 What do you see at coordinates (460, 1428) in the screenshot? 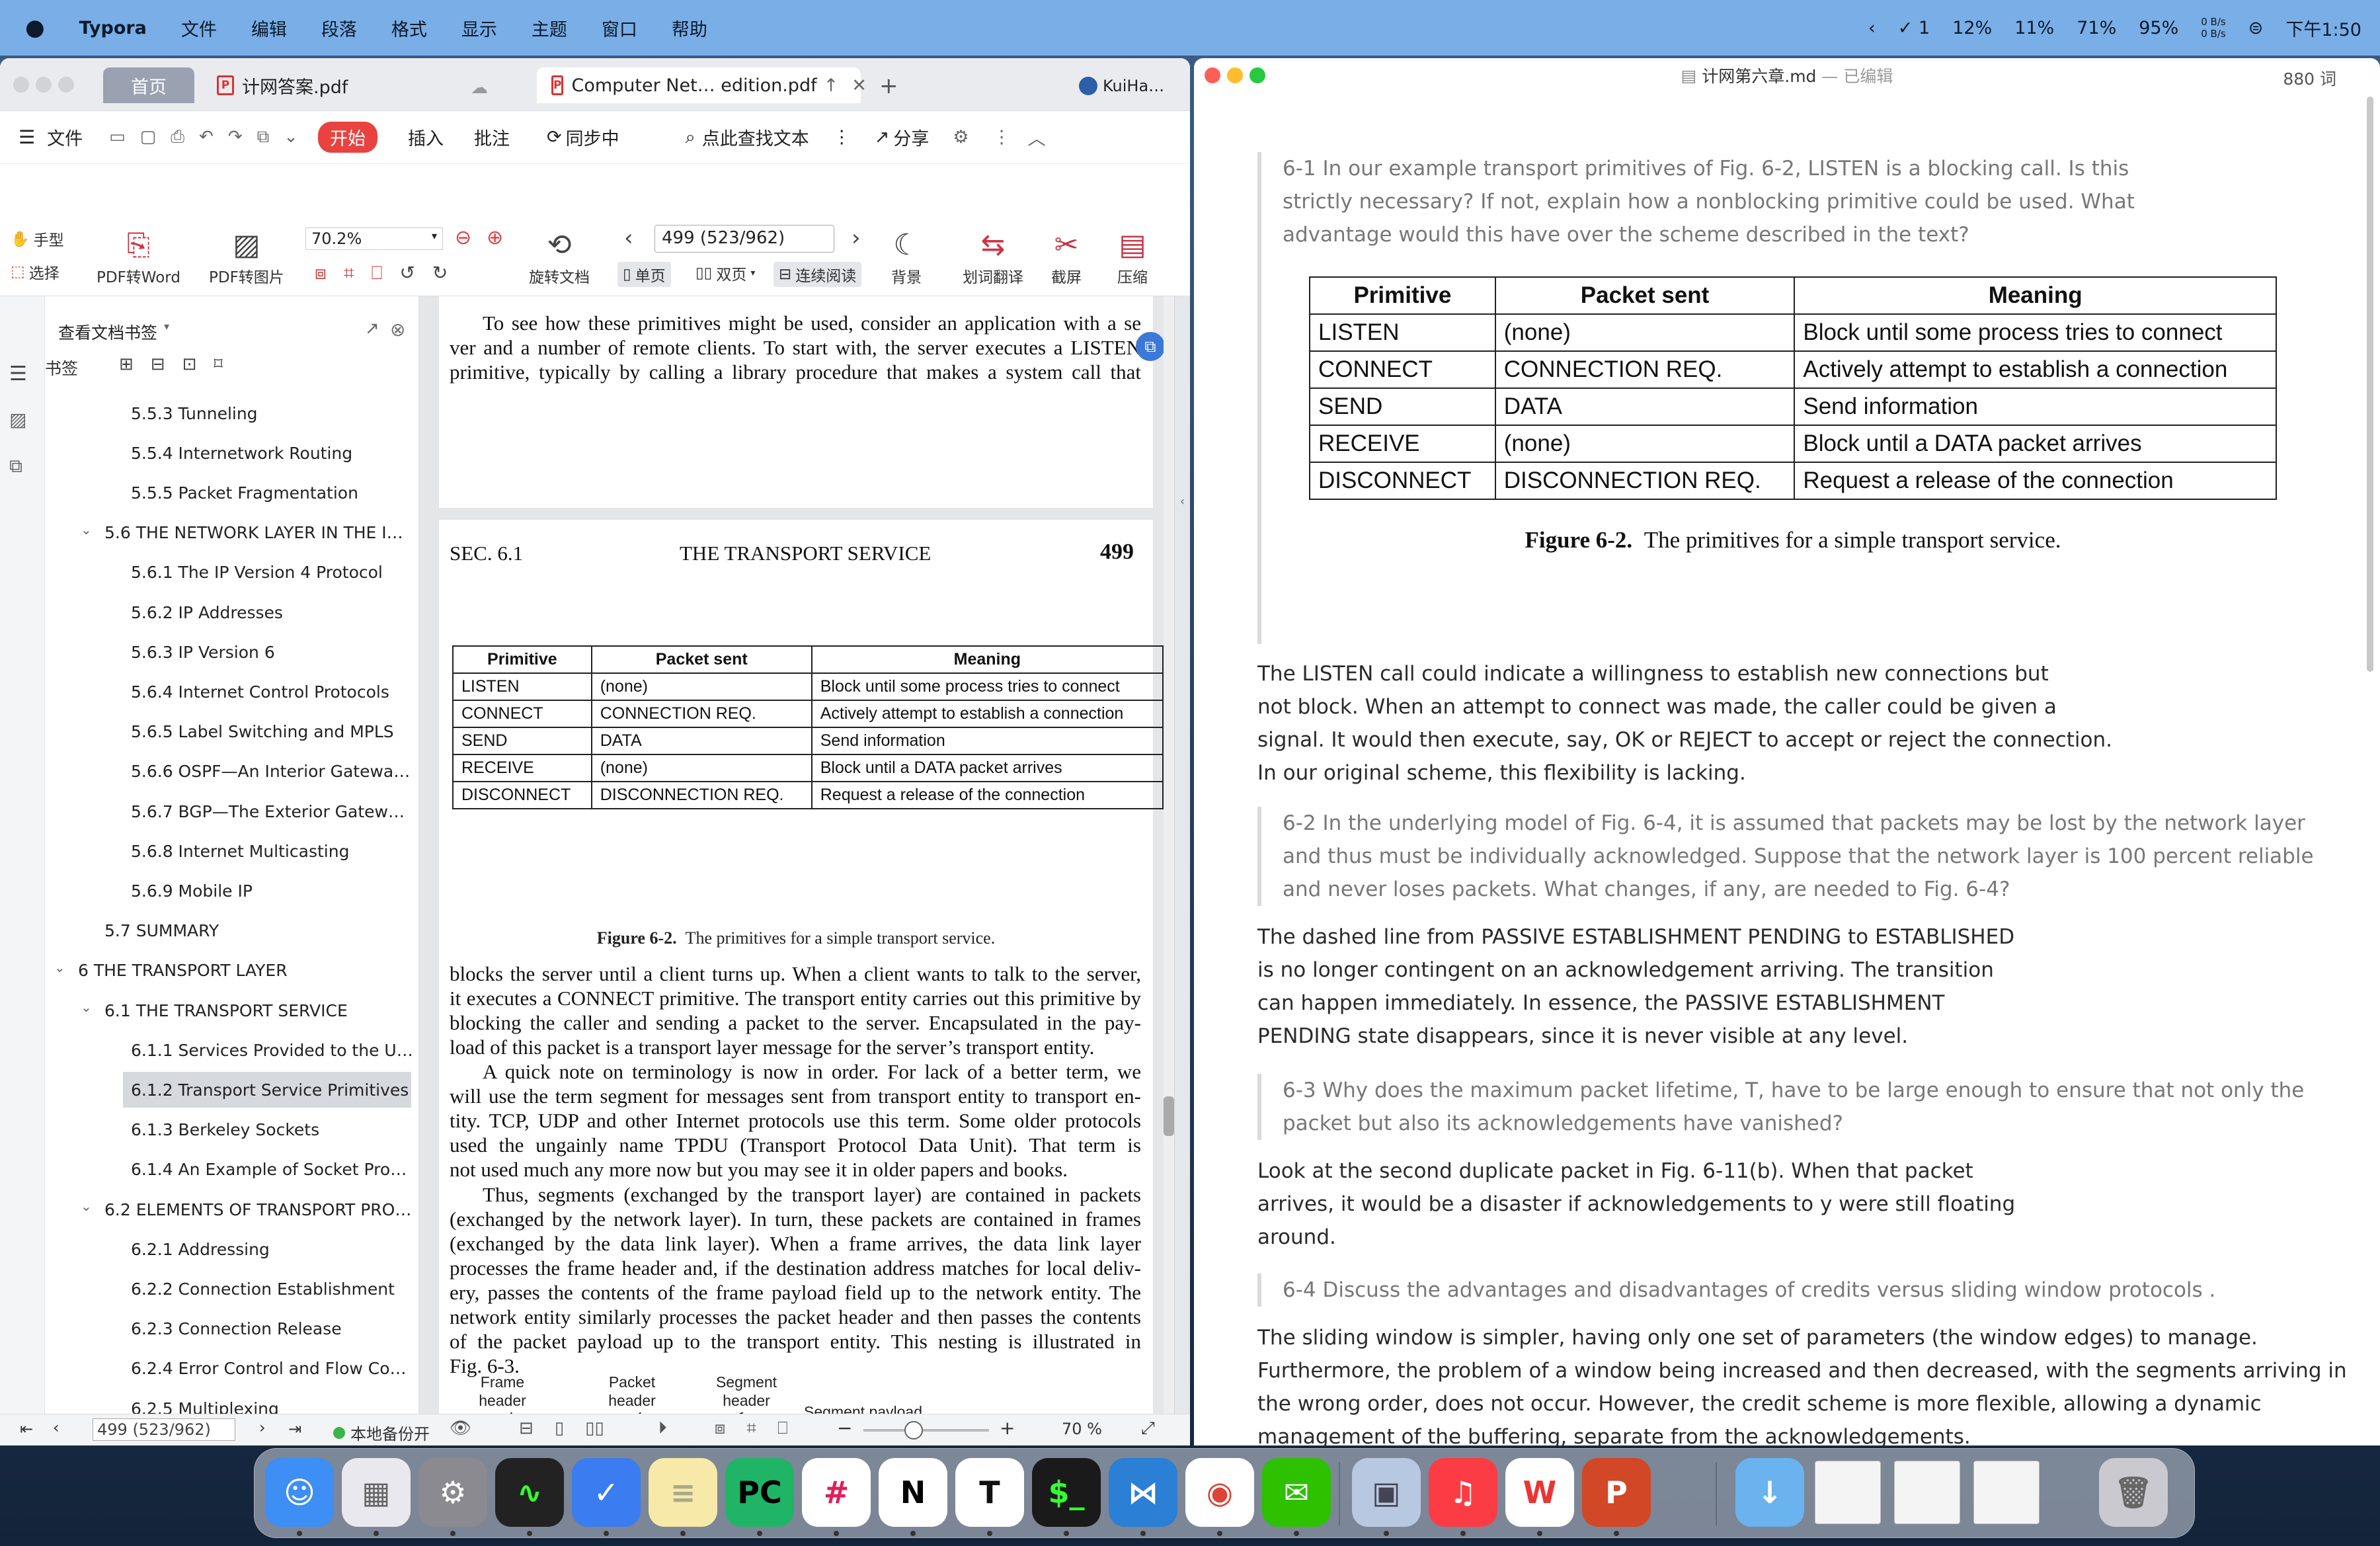
I see `eye-icon: 👁` at bounding box center [460, 1428].